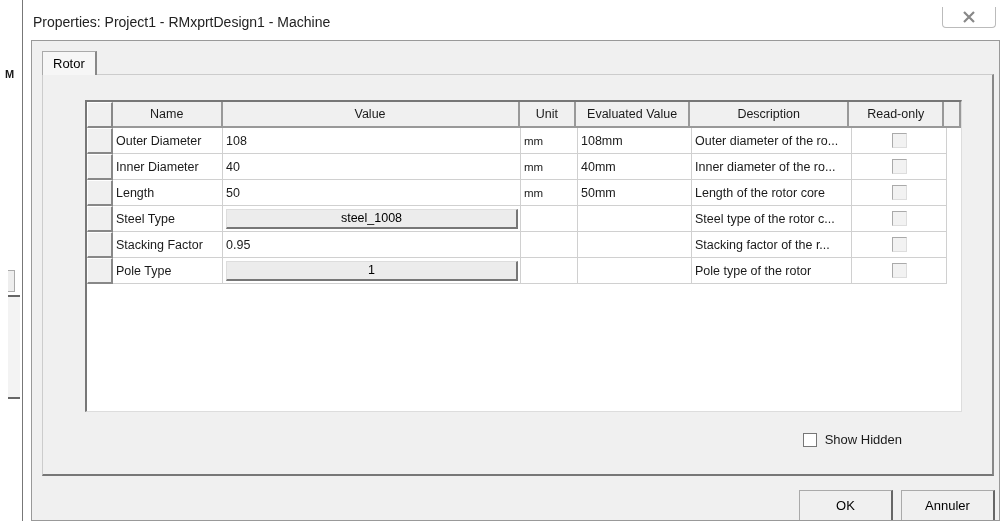 The height and width of the screenshot is (521, 1002). I want to click on table-cell: Stacking Factor, so click(168, 245).